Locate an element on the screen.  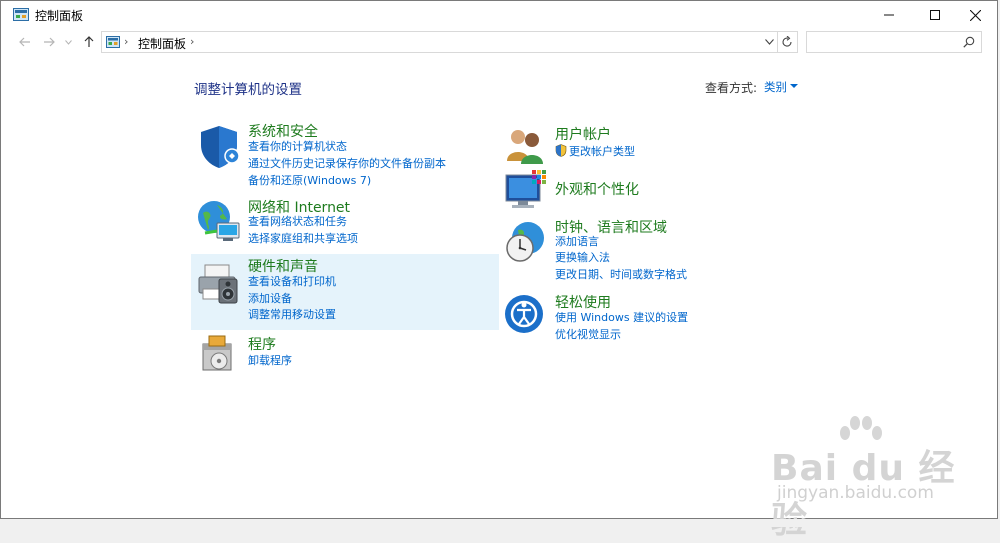
shield-icon is located at coordinates (219, 147).